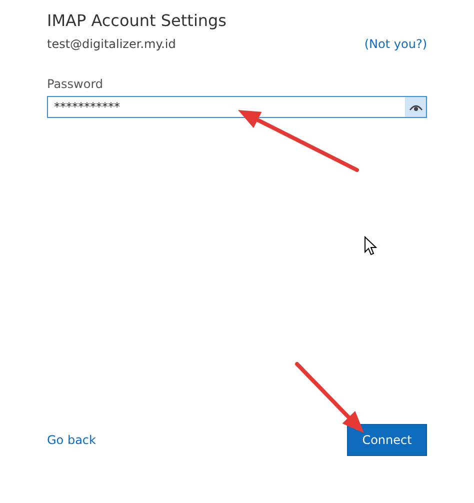 This screenshot has width=474, height=503. I want to click on mouse-cursor-icon, so click(370, 246).